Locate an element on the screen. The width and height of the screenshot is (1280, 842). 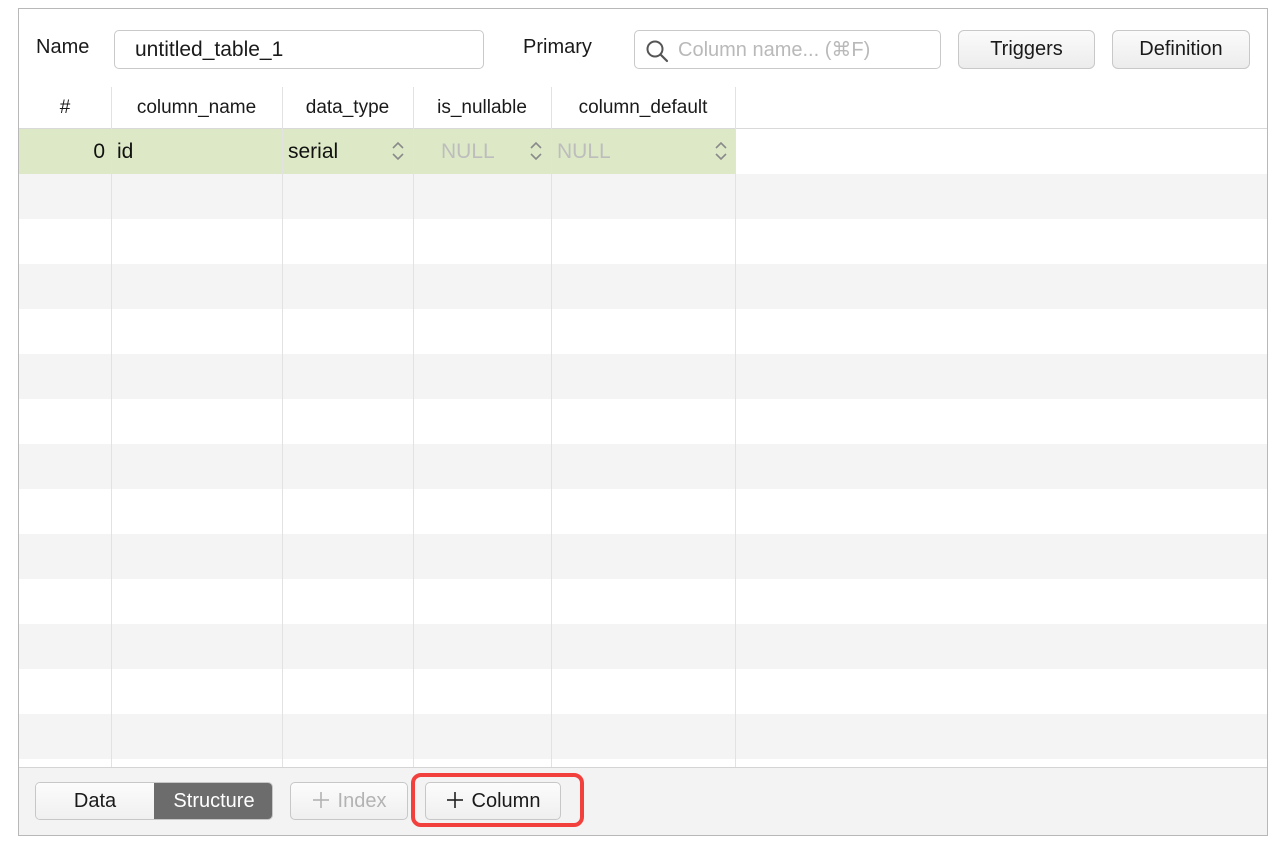
column-header-column-default: column_default is located at coordinates (643, 107).